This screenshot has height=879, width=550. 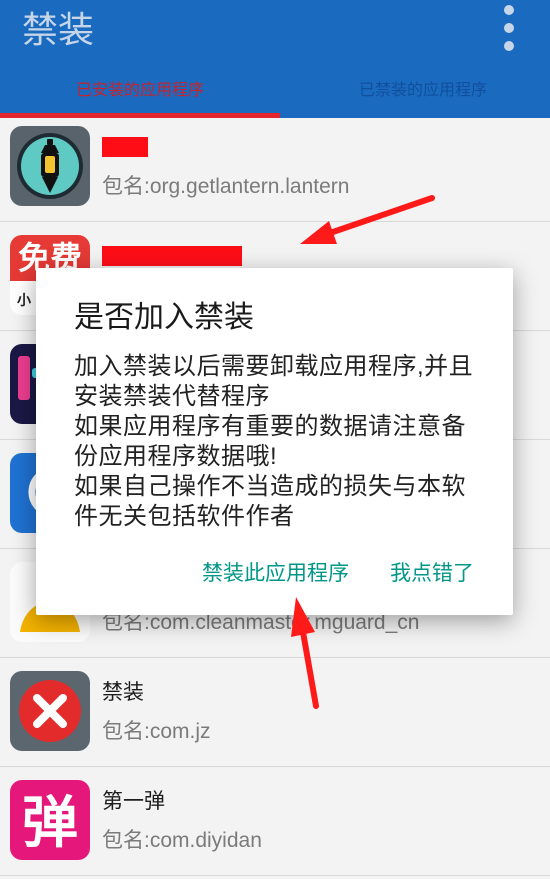 What do you see at coordinates (133, 801) in the screenshot?
I see `app-name: 第一弹` at bounding box center [133, 801].